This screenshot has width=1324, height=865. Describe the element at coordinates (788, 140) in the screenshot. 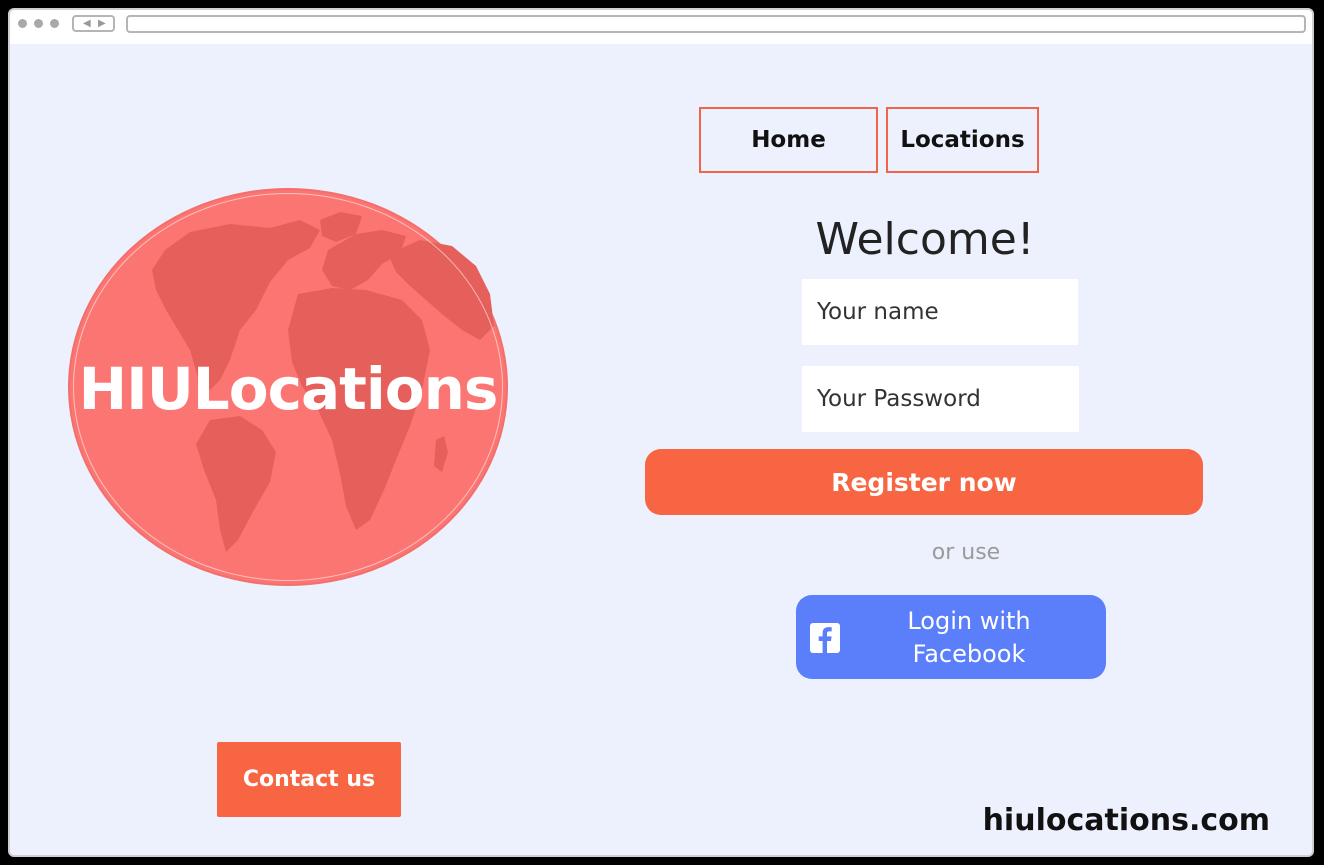

I see `nav-home-button: Home` at that location.